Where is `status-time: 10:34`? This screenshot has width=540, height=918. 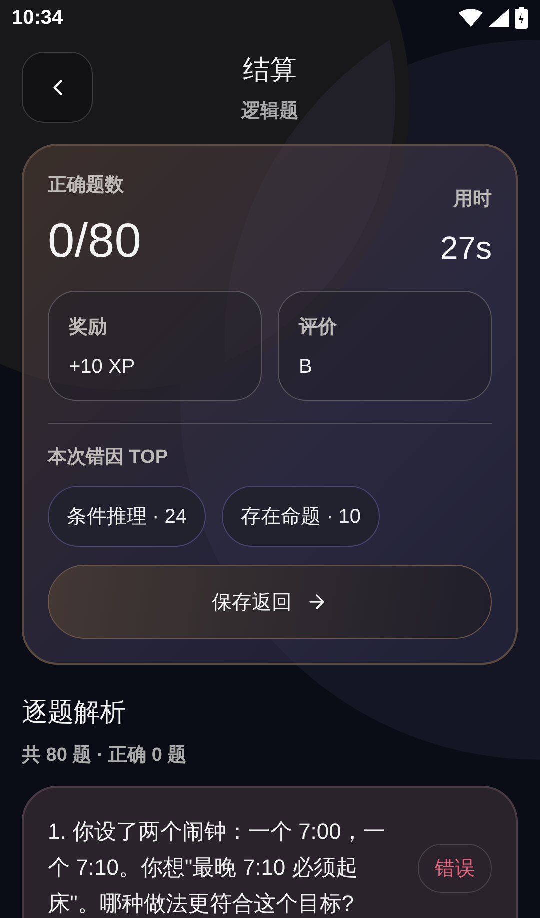 status-time: 10:34 is located at coordinates (38, 18).